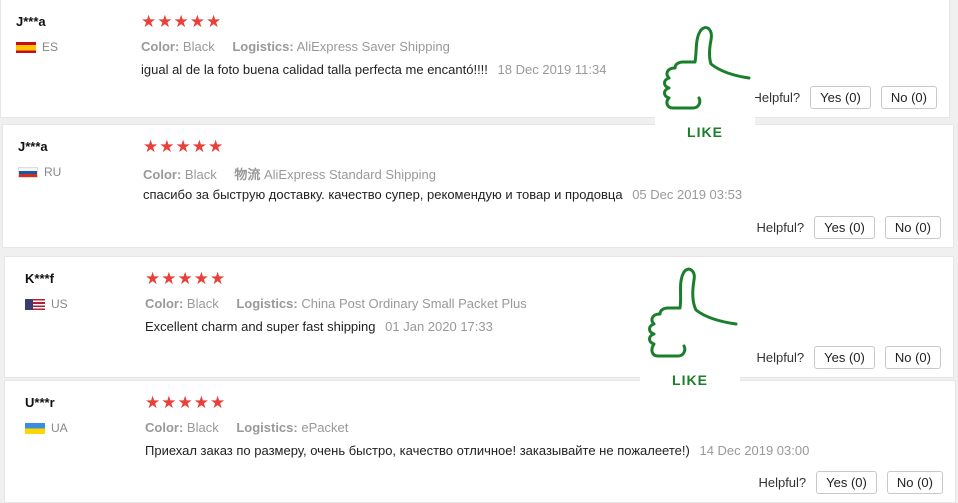 Image resolution: width=958 pixels, height=503 pixels. I want to click on logistics-value: ePacket, so click(325, 427).